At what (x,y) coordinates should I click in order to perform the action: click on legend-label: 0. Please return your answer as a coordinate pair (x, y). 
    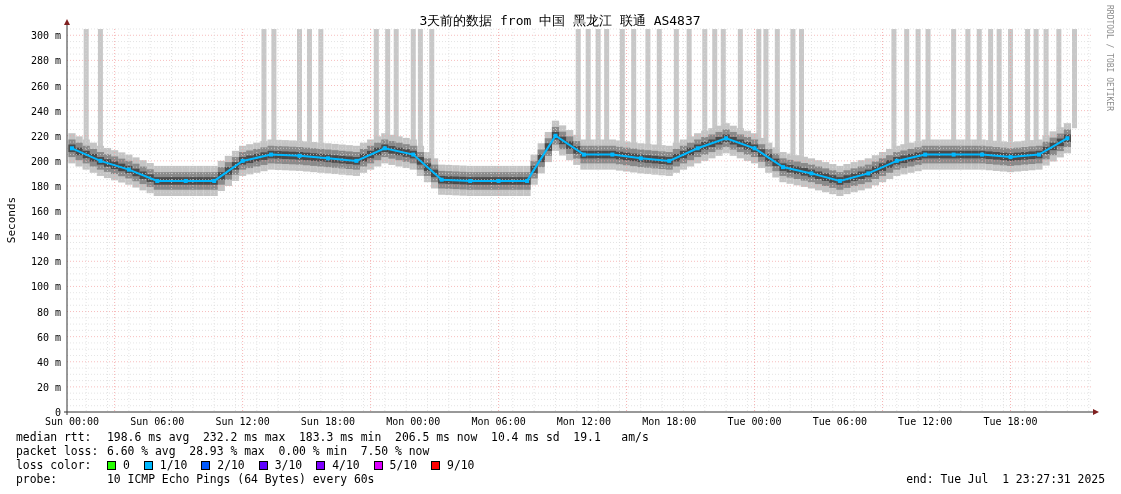
    Looking at the image, I should click on (126, 465).